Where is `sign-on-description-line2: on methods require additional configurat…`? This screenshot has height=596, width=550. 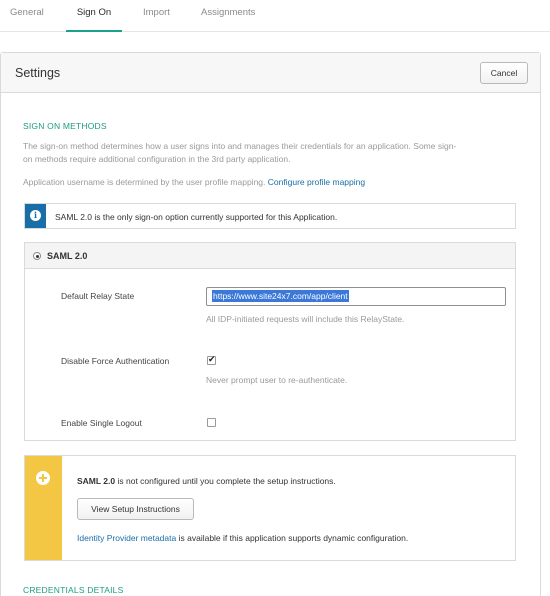
sign-on-description-line2: on methods require additional configurat… is located at coordinates (157, 159).